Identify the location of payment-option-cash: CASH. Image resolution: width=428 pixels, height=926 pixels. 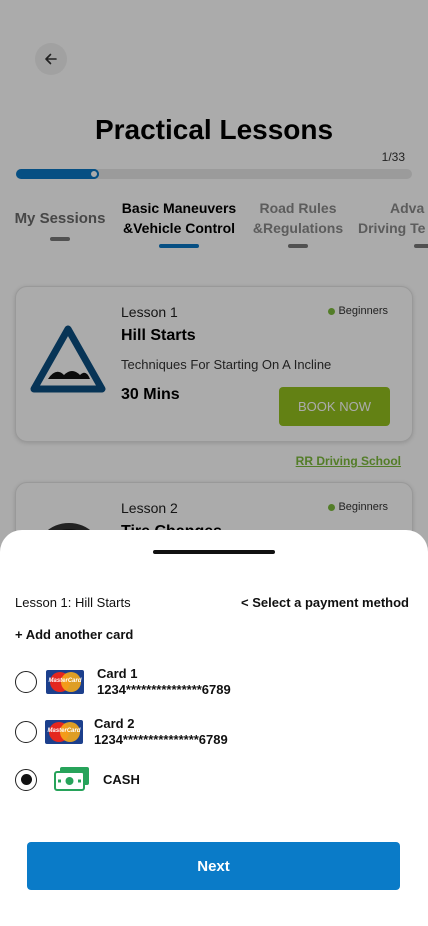
(77, 779).